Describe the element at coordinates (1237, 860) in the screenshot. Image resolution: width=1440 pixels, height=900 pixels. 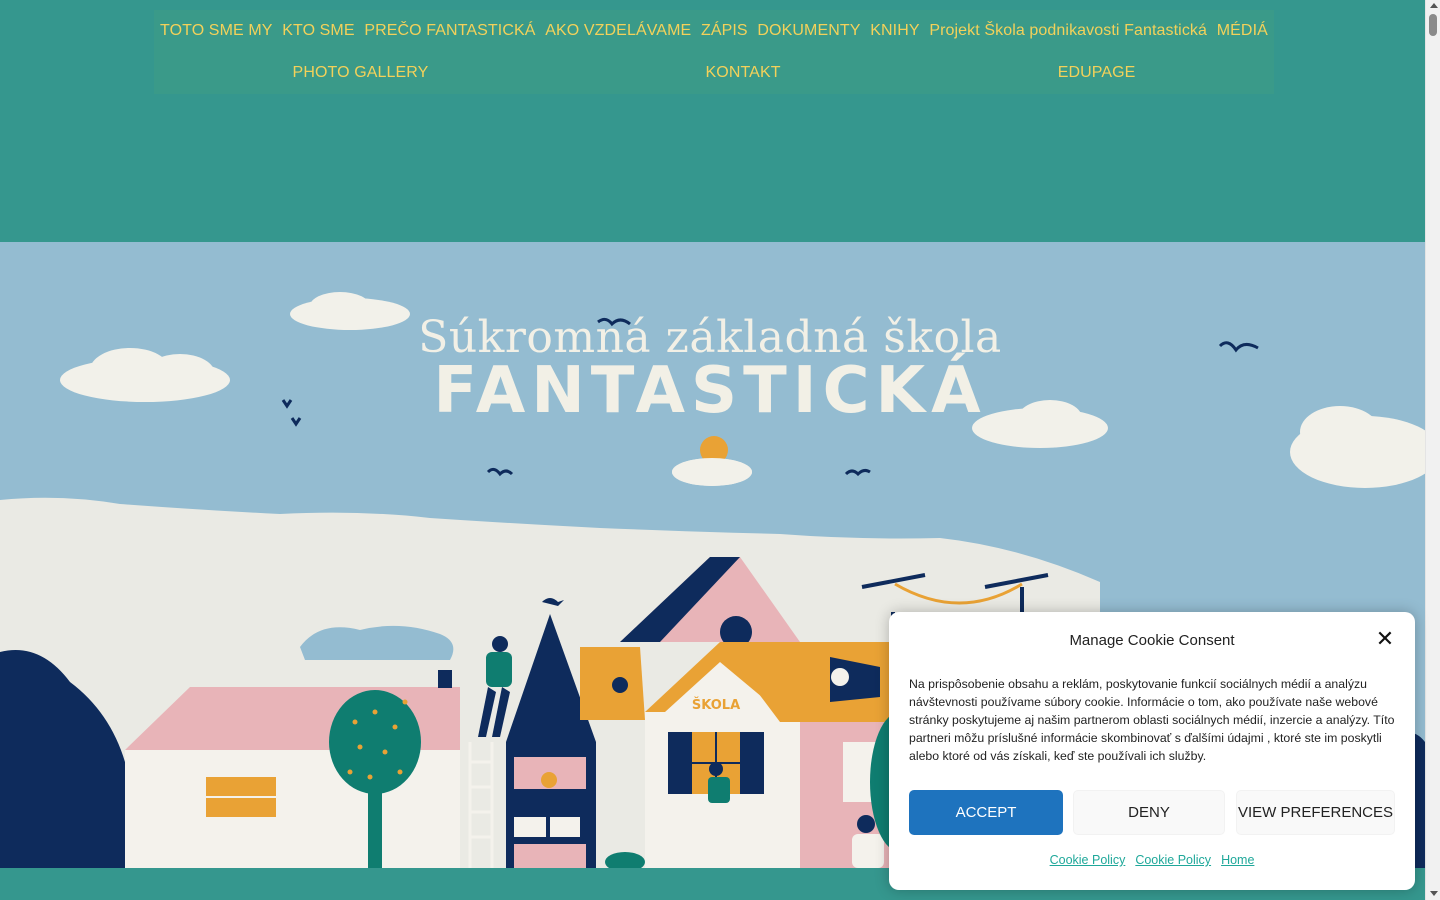
I see `home-link: Home` at that location.